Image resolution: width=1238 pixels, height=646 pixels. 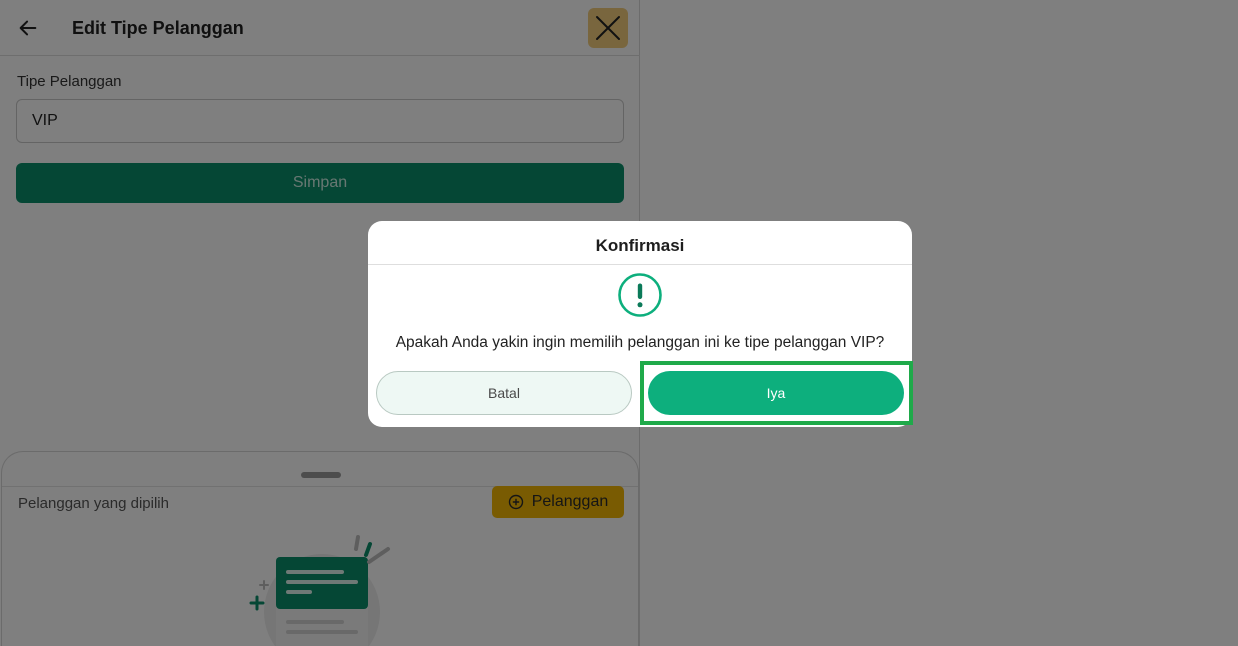 I want to click on dialog-title: Konfirmasi, so click(x=640, y=245).